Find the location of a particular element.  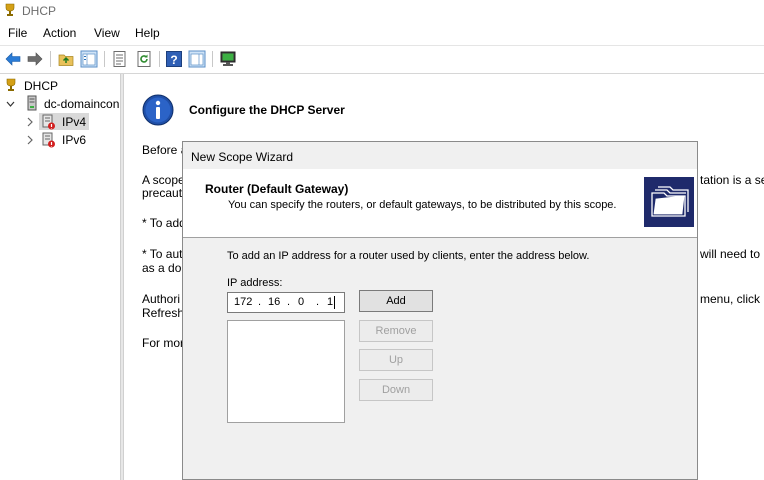

content-line: For mor is located at coordinates (163, 343).